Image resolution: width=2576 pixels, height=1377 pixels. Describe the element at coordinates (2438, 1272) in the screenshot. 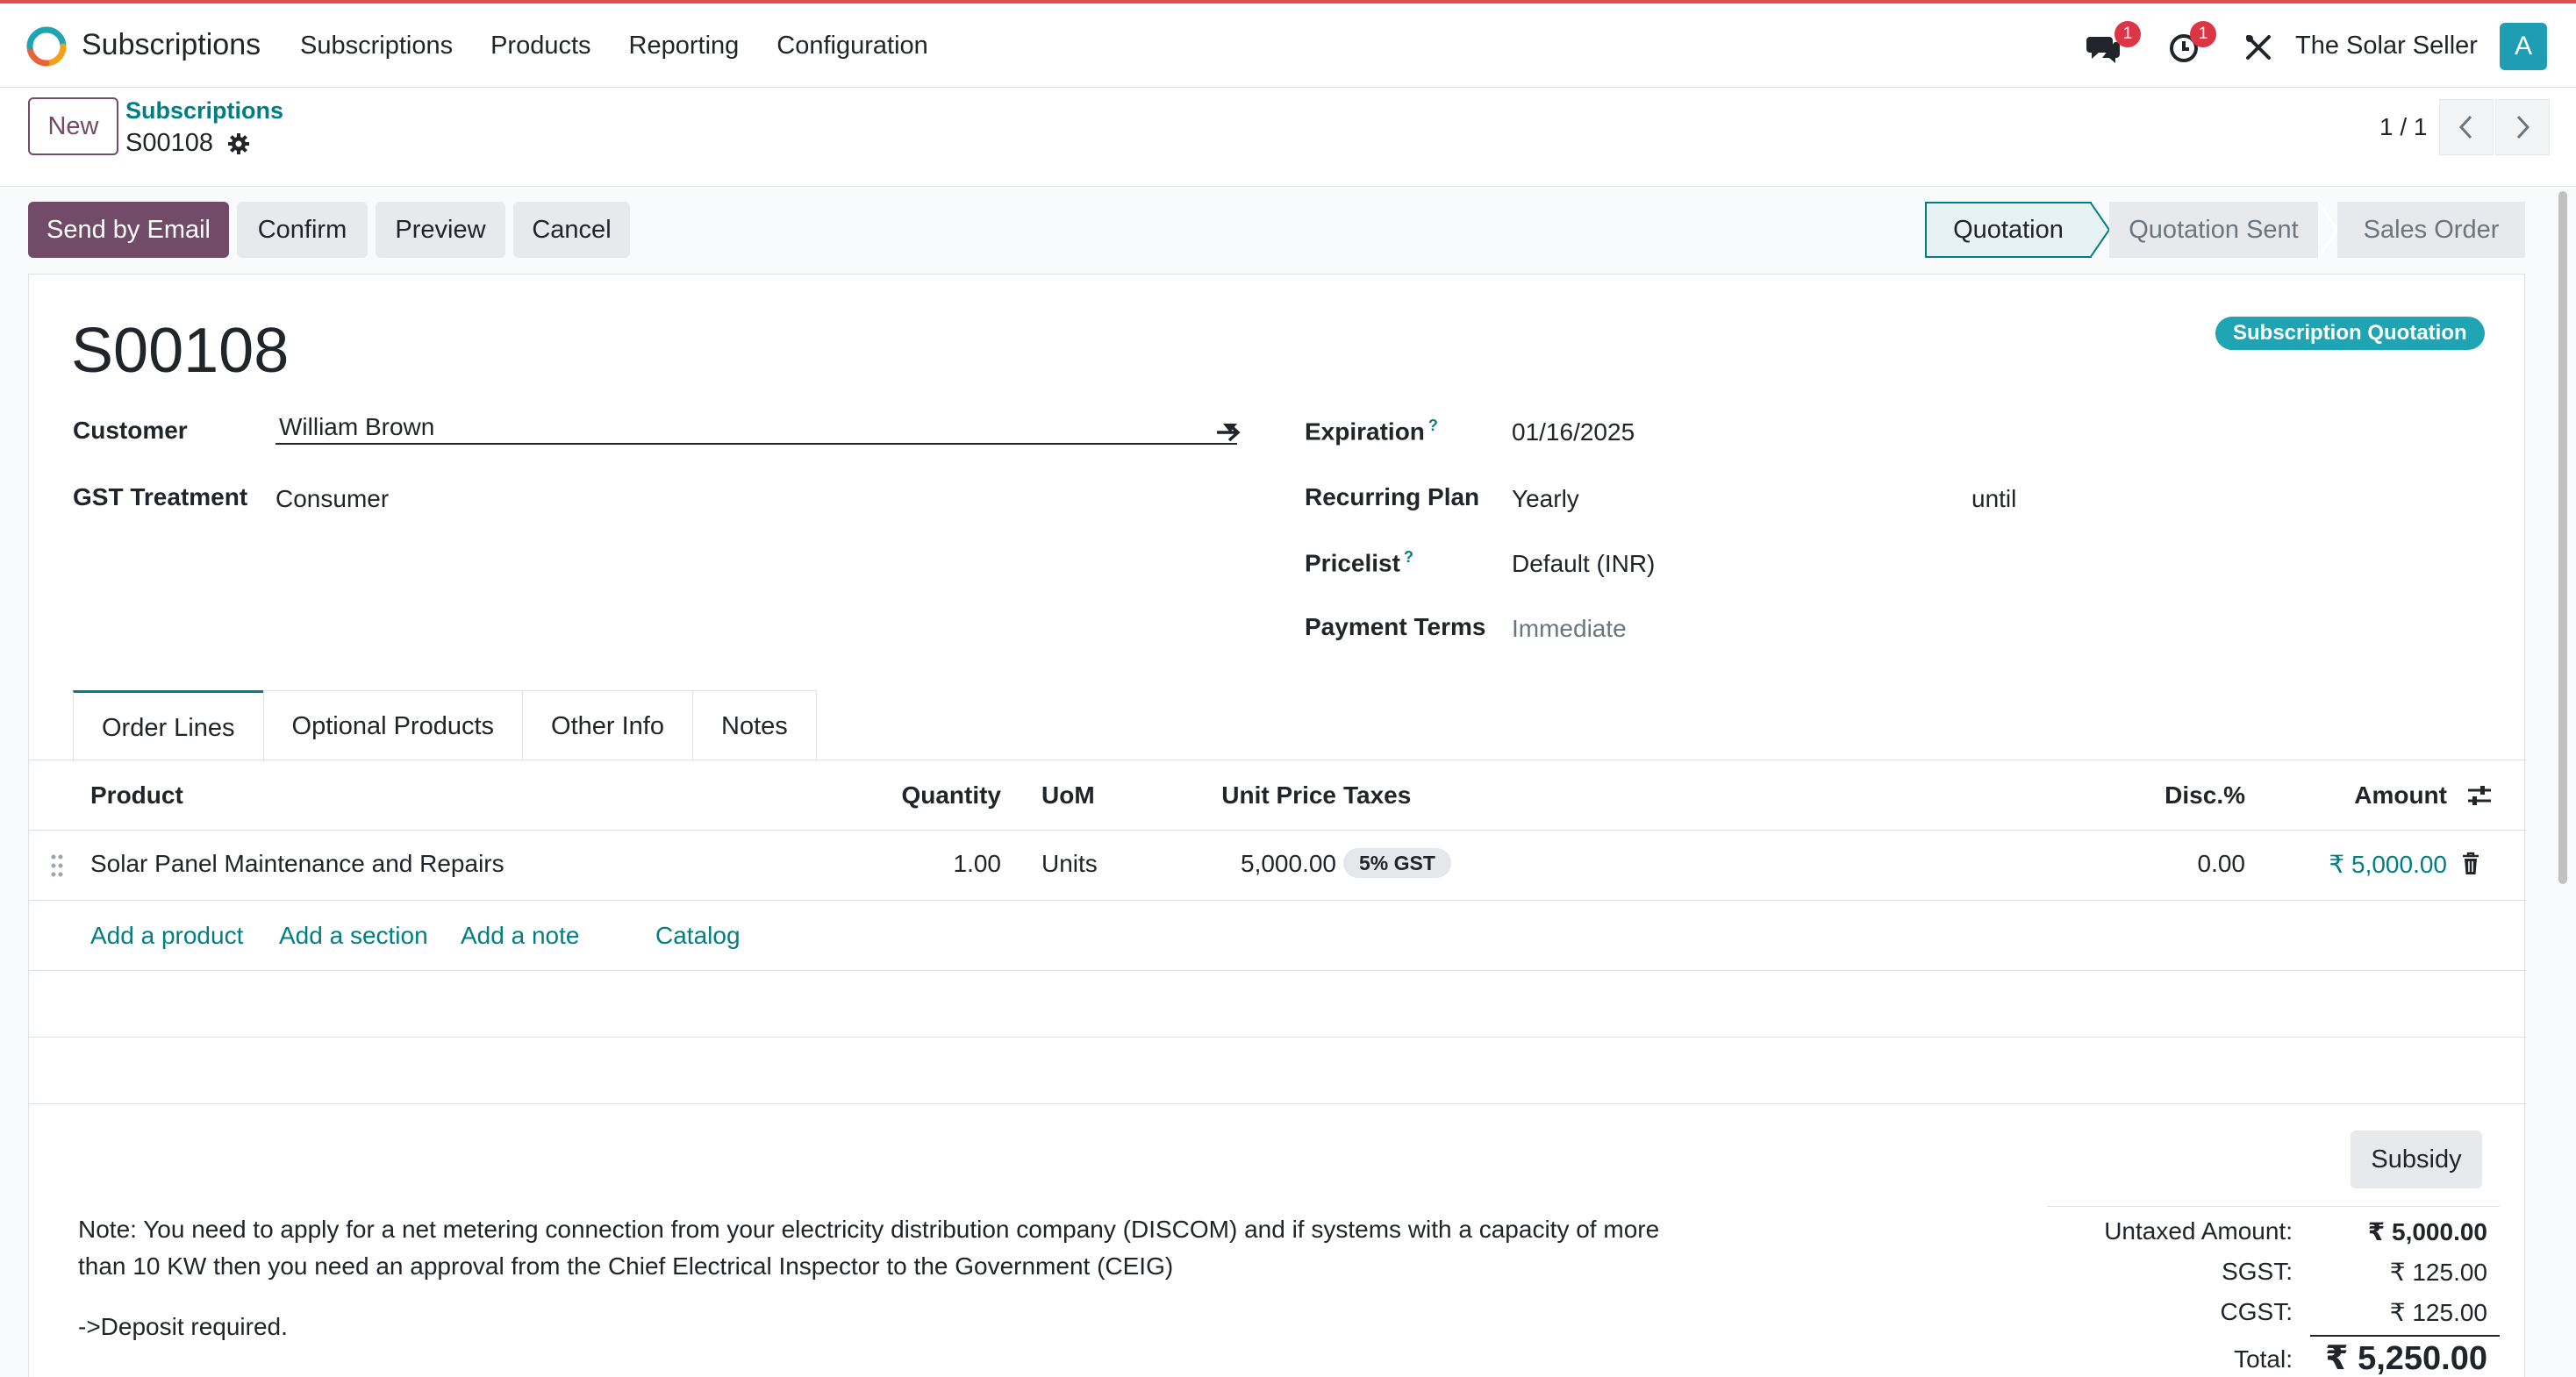

I see `sgst-value: ₹ 125.00` at that location.